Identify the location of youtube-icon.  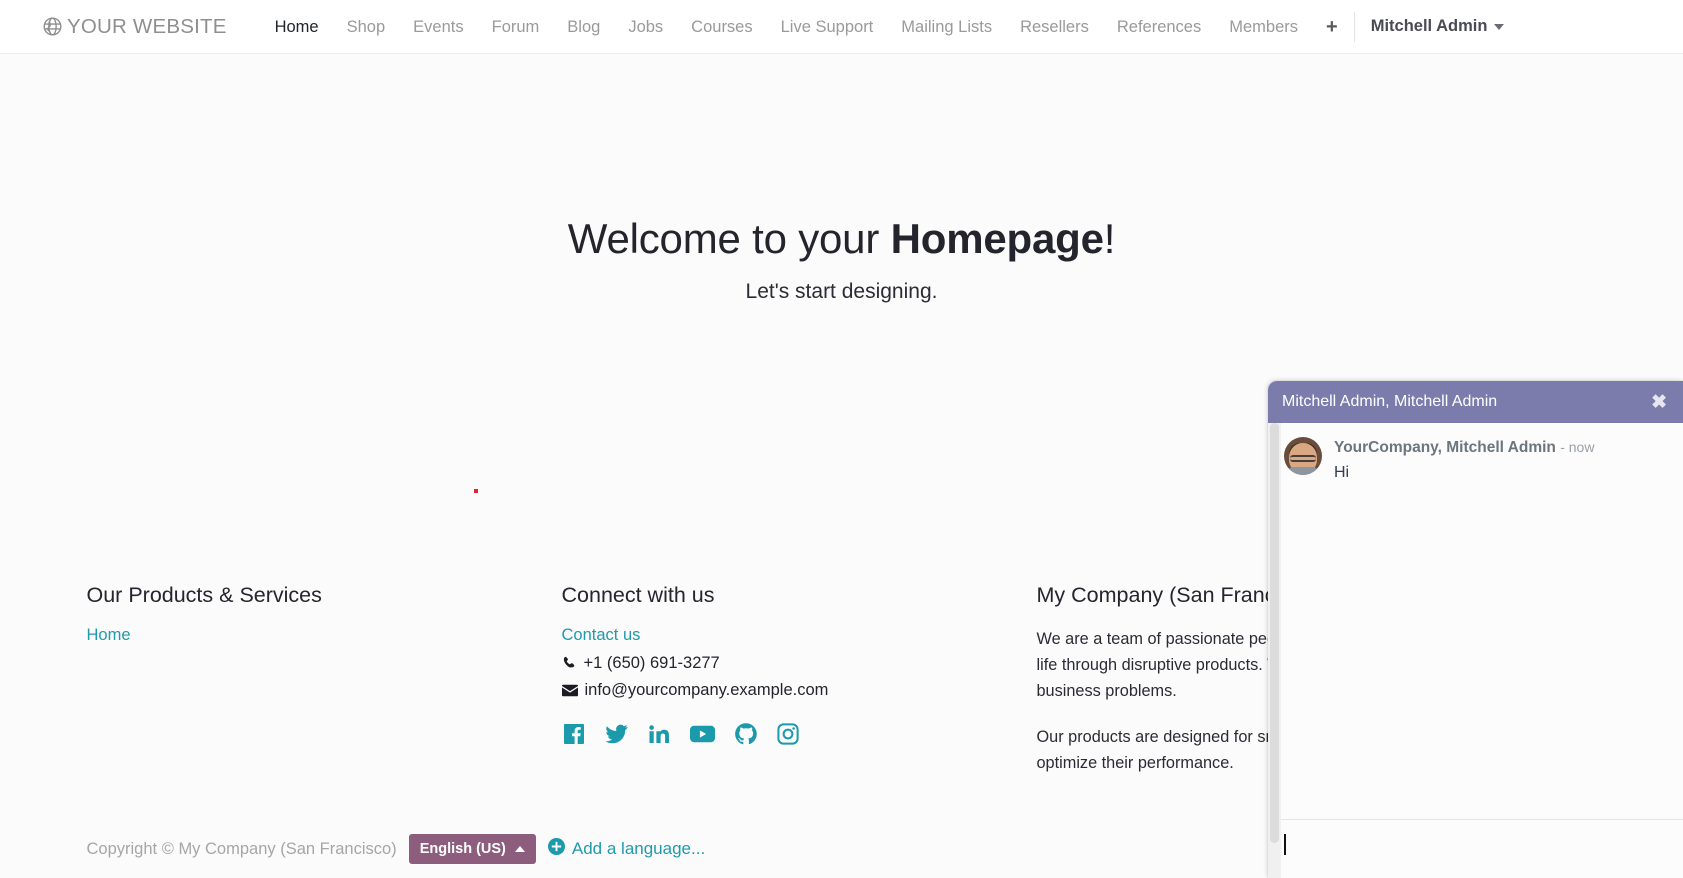
(702, 734).